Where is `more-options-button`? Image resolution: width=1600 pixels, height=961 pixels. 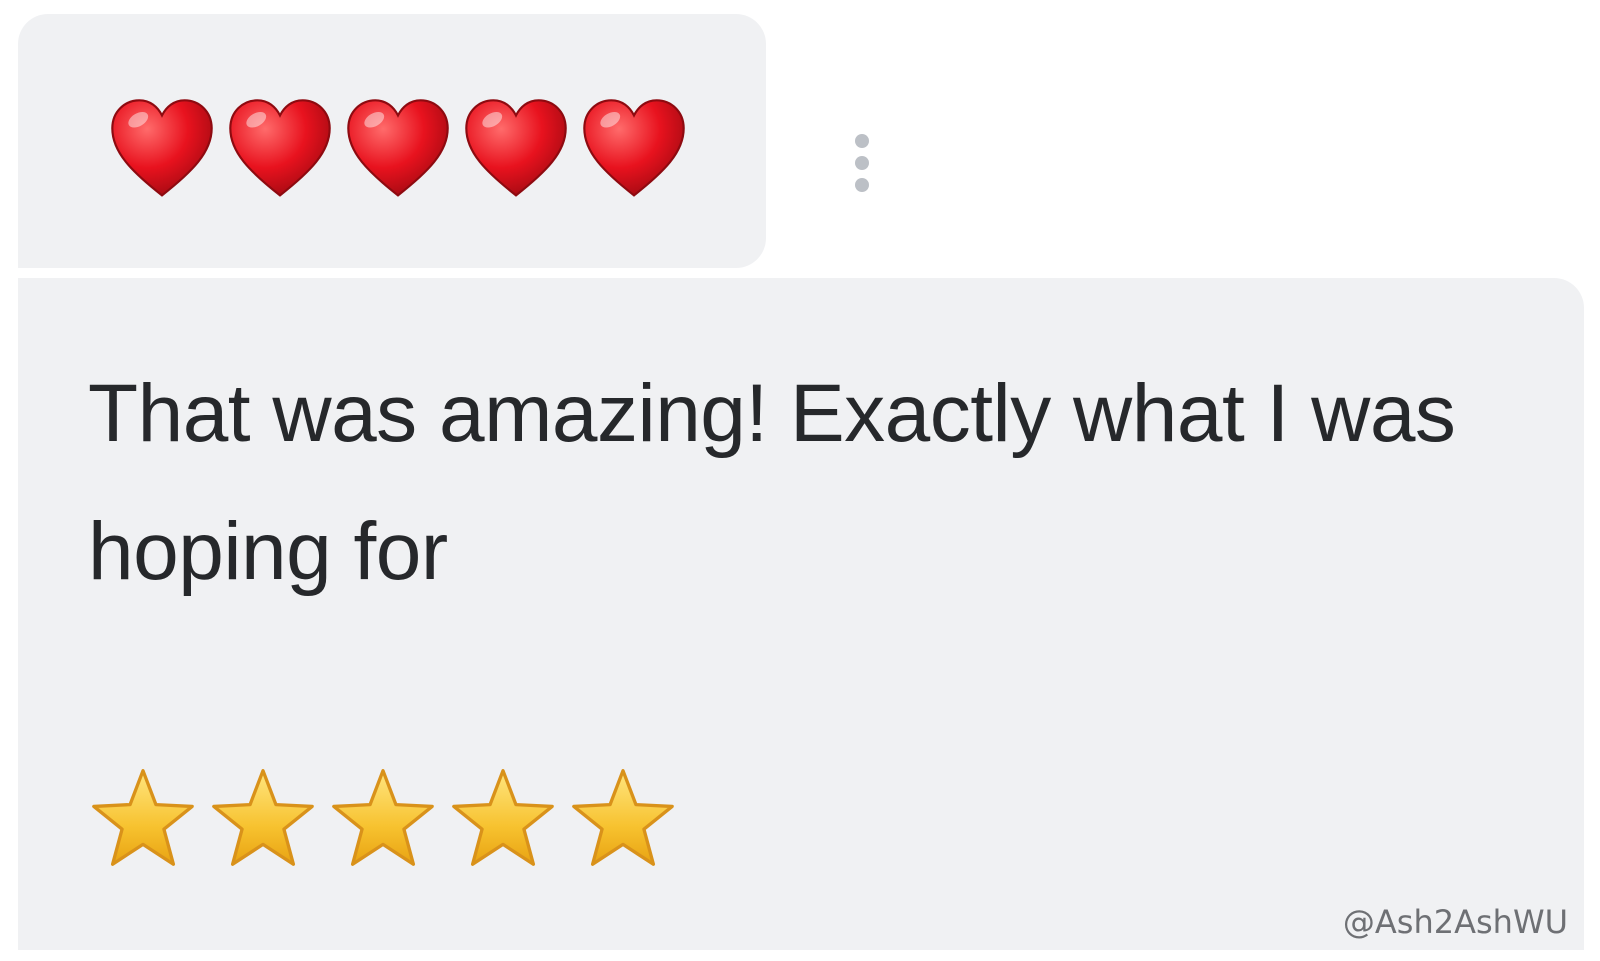
more-options-button is located at coordinates (862, 163).